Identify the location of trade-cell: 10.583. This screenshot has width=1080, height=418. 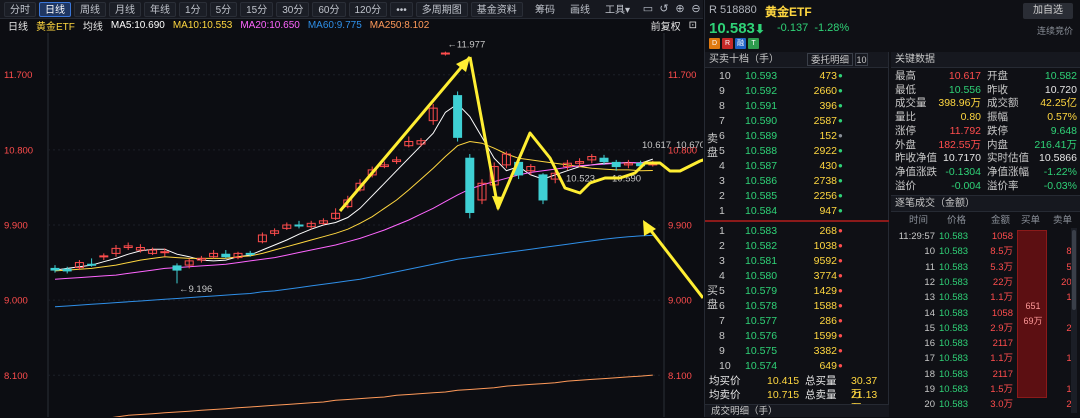
(954, 252).